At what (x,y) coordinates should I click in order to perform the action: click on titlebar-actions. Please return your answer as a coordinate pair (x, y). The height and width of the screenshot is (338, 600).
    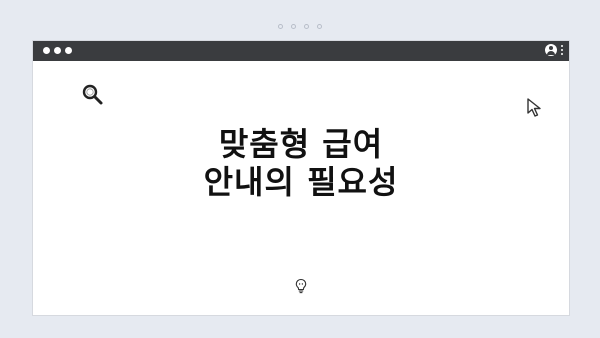
    Looking at the image, I should click on (554, 50).